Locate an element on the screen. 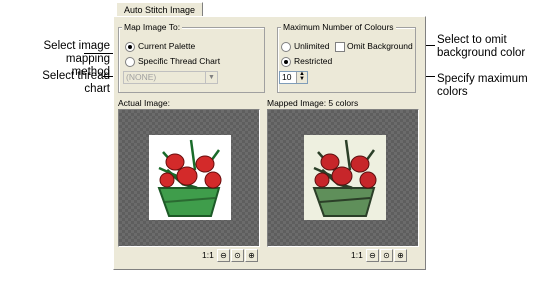  colours-group-title: Maximum Number of Colours is located at coordinates (338, 27).